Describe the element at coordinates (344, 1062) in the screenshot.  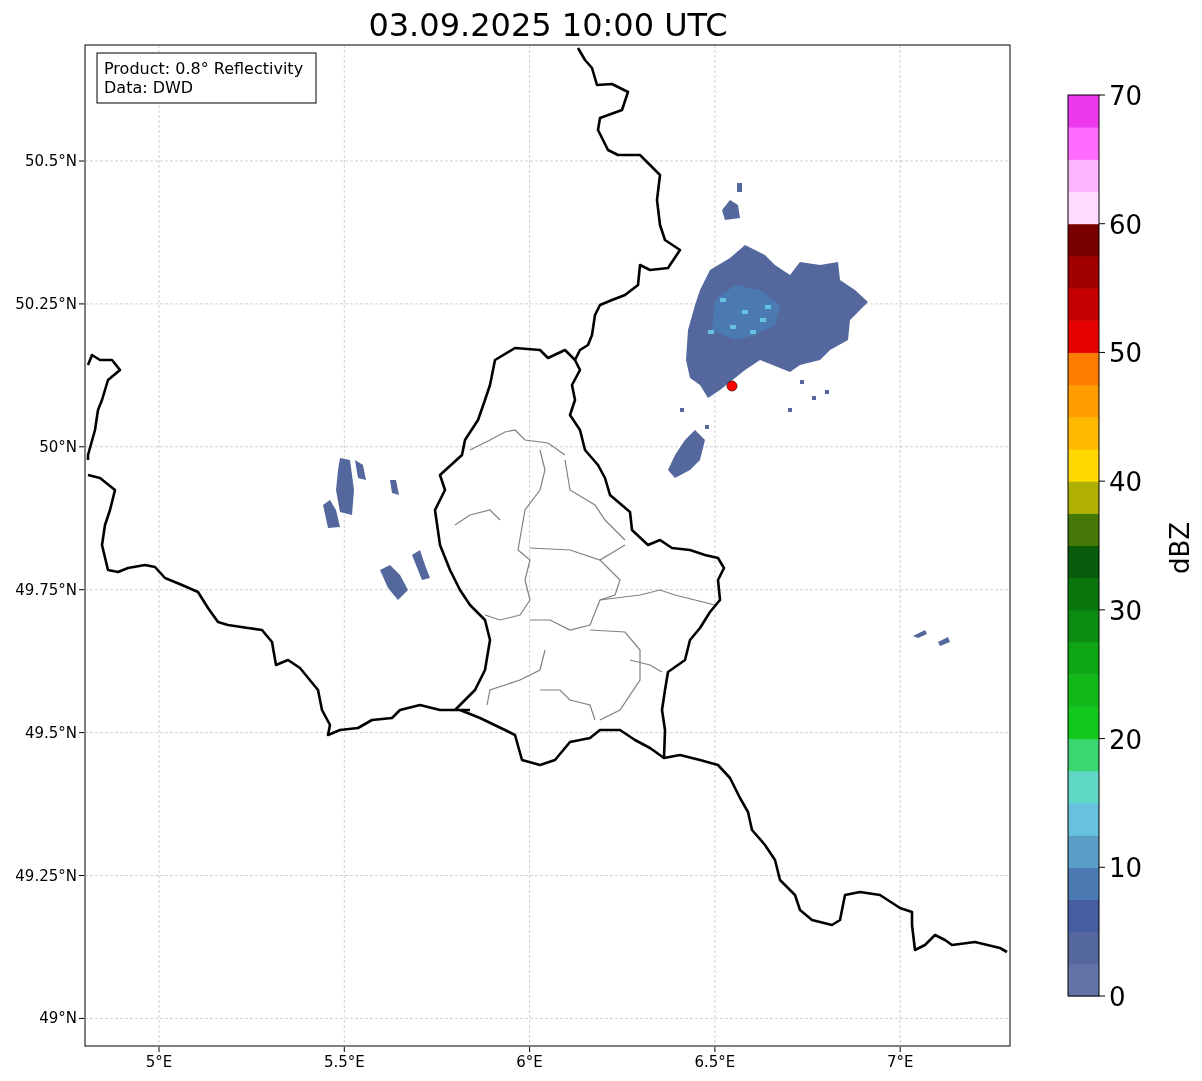
I see `longitude-label: 5.5°E` at that location.